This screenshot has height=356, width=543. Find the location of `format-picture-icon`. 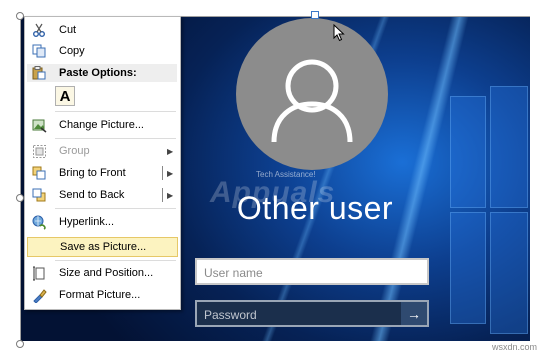

format-picture-icon is located at coordinates (39, 295).